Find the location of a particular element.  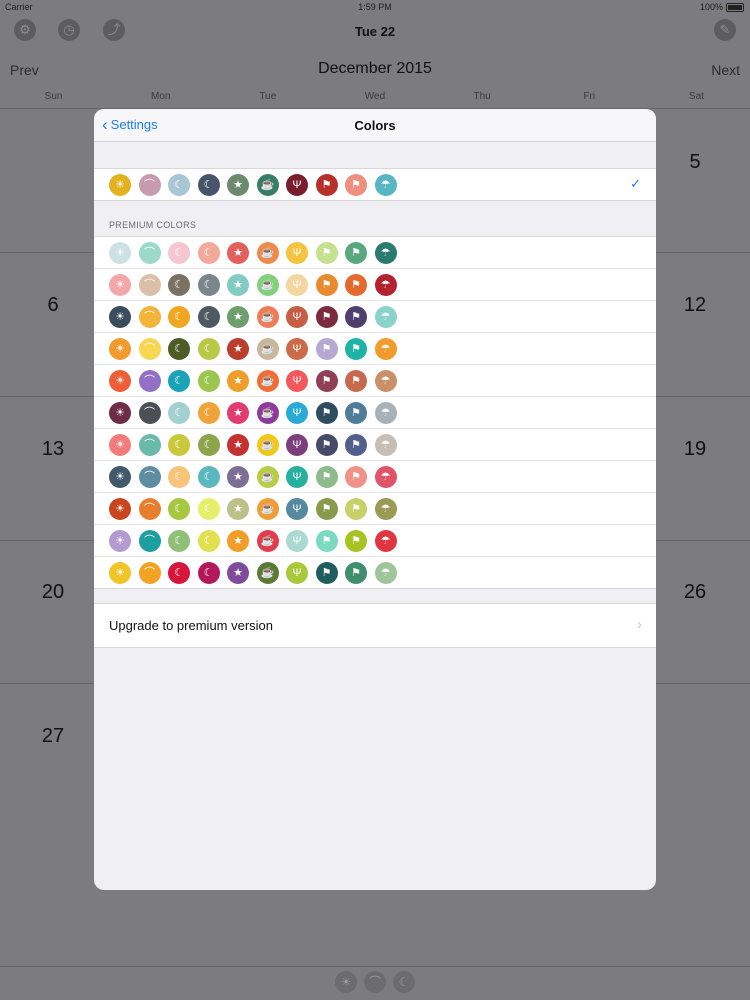

calendar-day: 12 is located at coordinates (695, 305).